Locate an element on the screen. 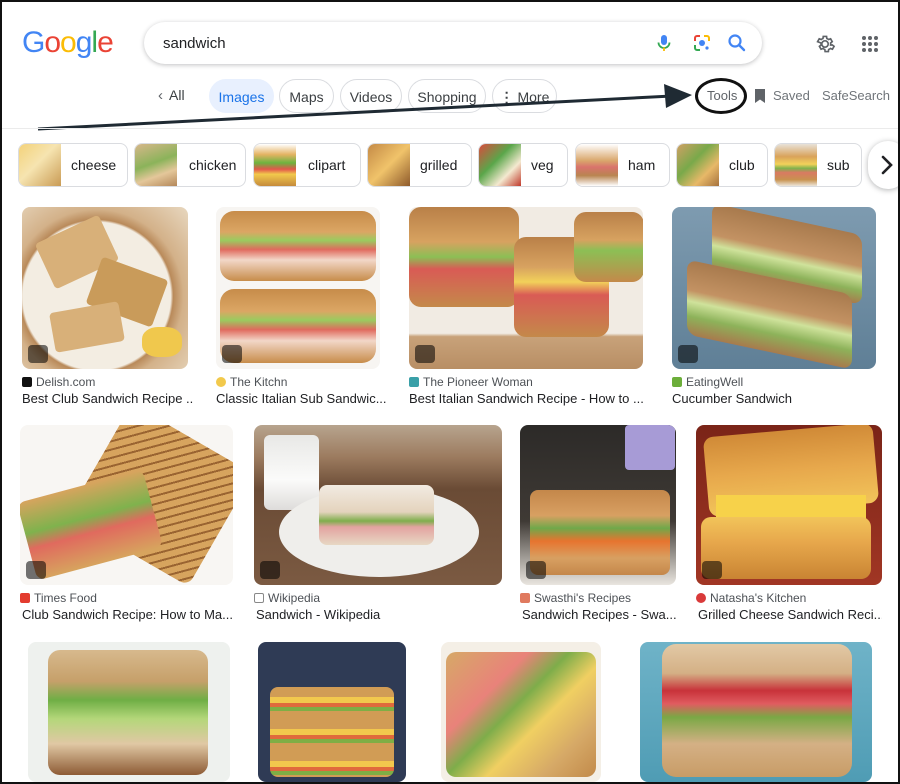  result-source: The Pioneer Woman is located at coordinates (471, 382).